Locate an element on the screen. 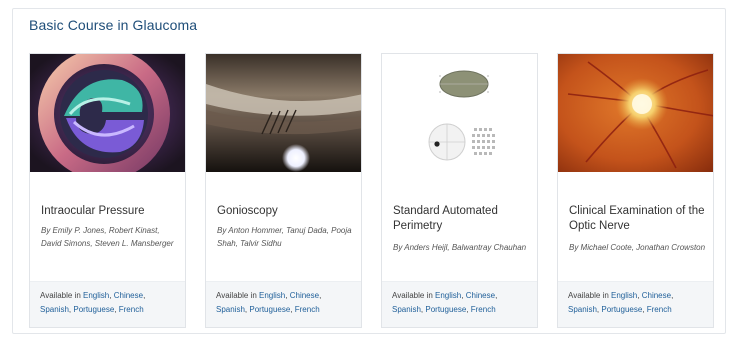 The height and width of the screenshot is (339, 730). visual-field-image is located at coordinates (459, 113).